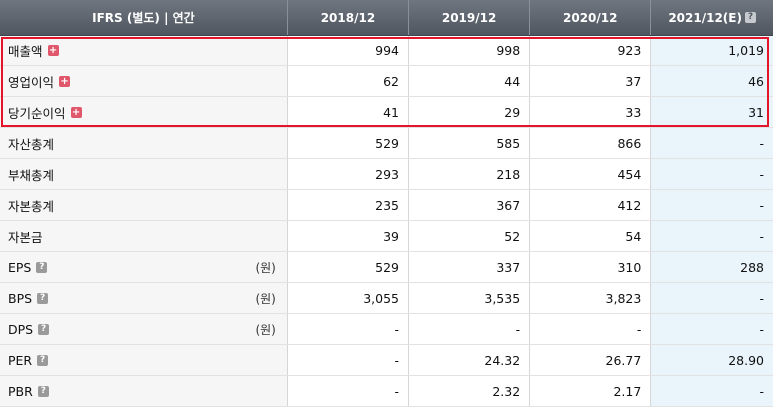 This screenshot has height=410, width=773. Describe the element at coordinates (144, 50) in the screenshot. I see `row-label-cell: 매출액 +` at that location.